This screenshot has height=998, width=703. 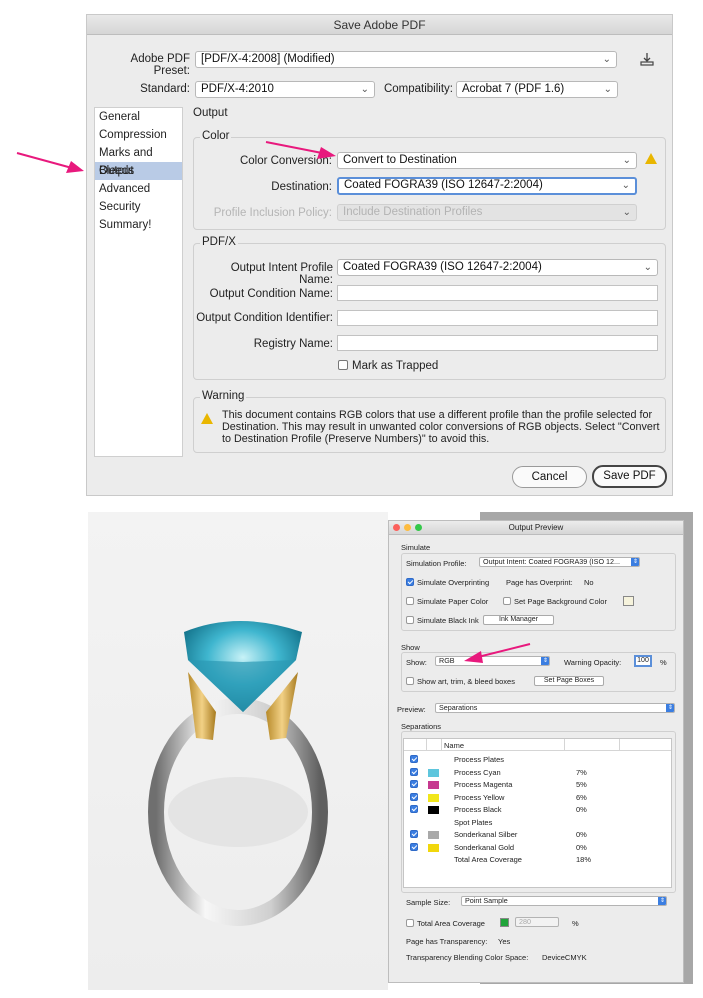 What do you see at coordinates (448, 620) in the screenshot?
I see `black-ink-label: Simulate Black Ink` at bounding box center [448, 620].